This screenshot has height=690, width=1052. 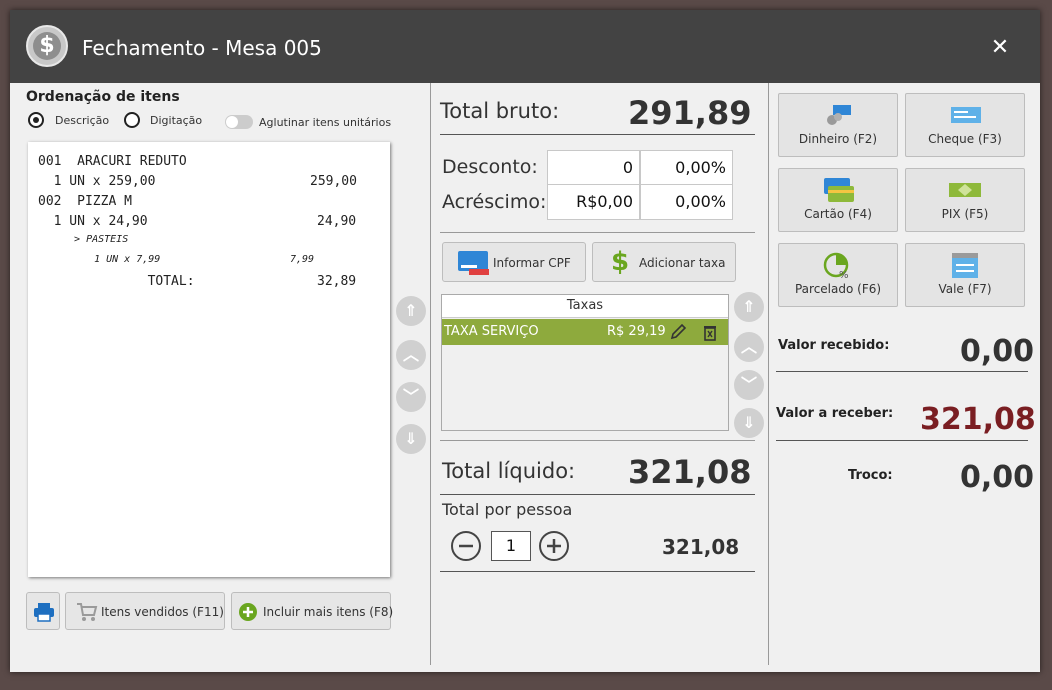 What do you see at coordinates (112, 161) in the screenshot?
I see `receipt-line: 001 ARACURI REDUTO` at bounding box center [112, 161].